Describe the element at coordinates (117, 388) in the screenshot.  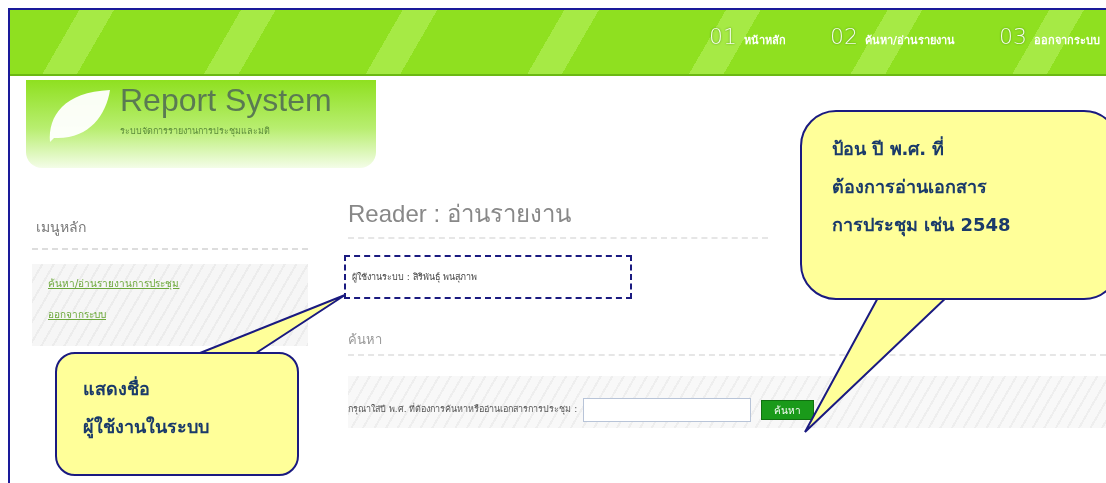
I see `callout-text: แสดงชื่อ` at that location.